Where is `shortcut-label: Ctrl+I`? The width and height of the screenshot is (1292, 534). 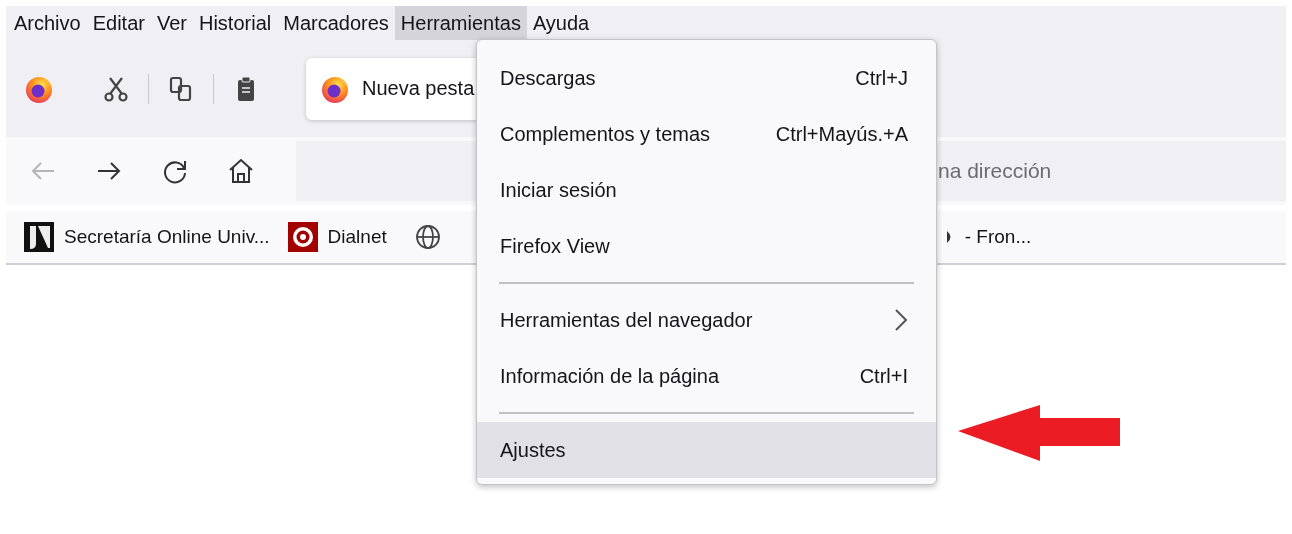
shortcut-label: Ctrl+I is located at coordinates (883, 376).